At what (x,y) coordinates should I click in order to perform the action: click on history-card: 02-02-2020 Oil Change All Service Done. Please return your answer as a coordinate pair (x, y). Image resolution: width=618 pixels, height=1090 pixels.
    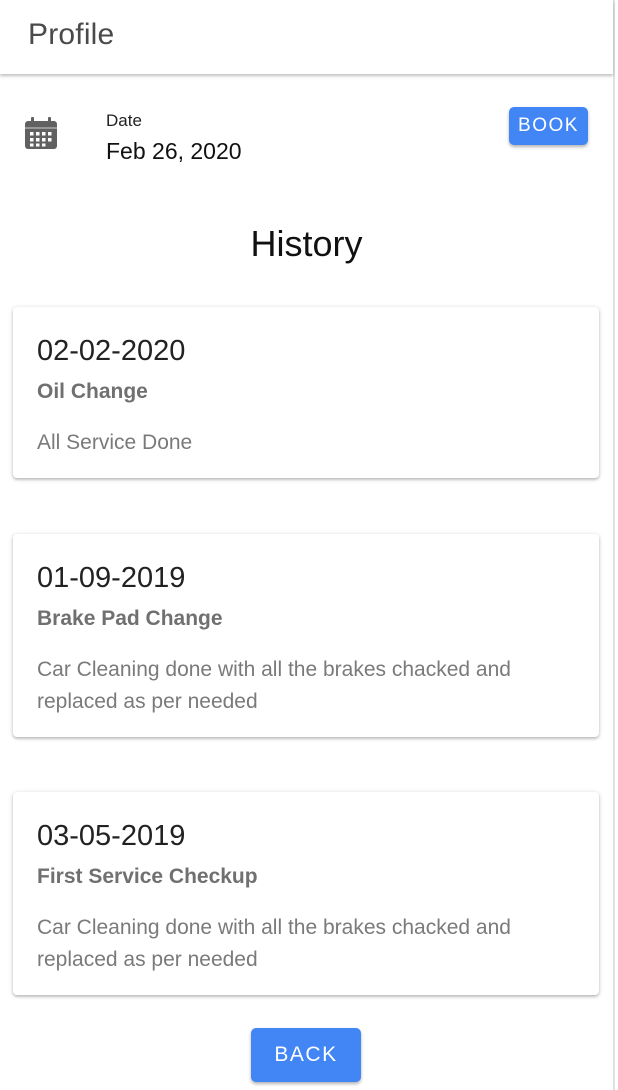
    Looking at the image, I should click on (306, 392).